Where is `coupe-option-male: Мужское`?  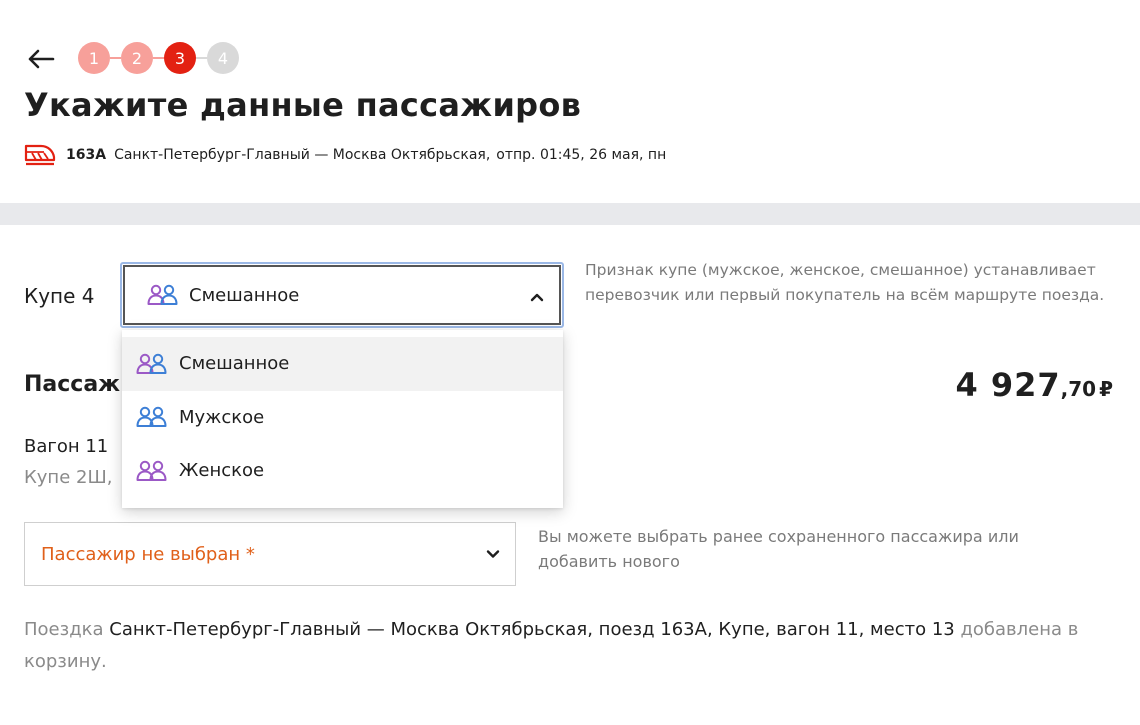 coupe-option-male: Мужское is located at coordinates (342, 418).